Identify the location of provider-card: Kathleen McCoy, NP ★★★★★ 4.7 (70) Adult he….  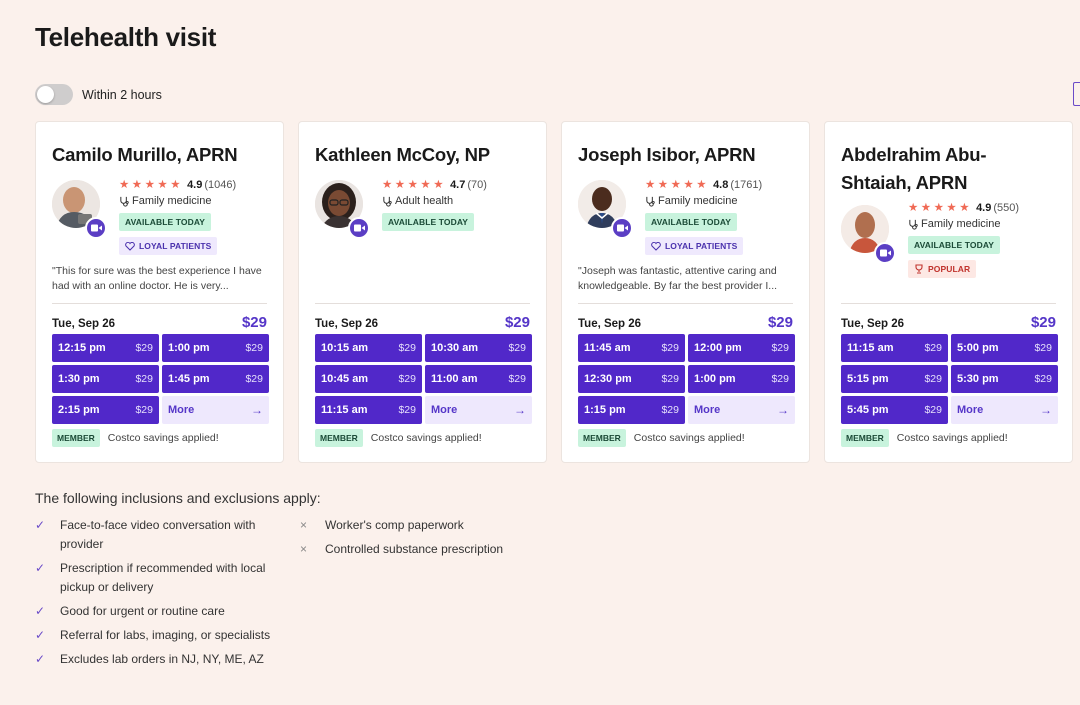
(422, 292).